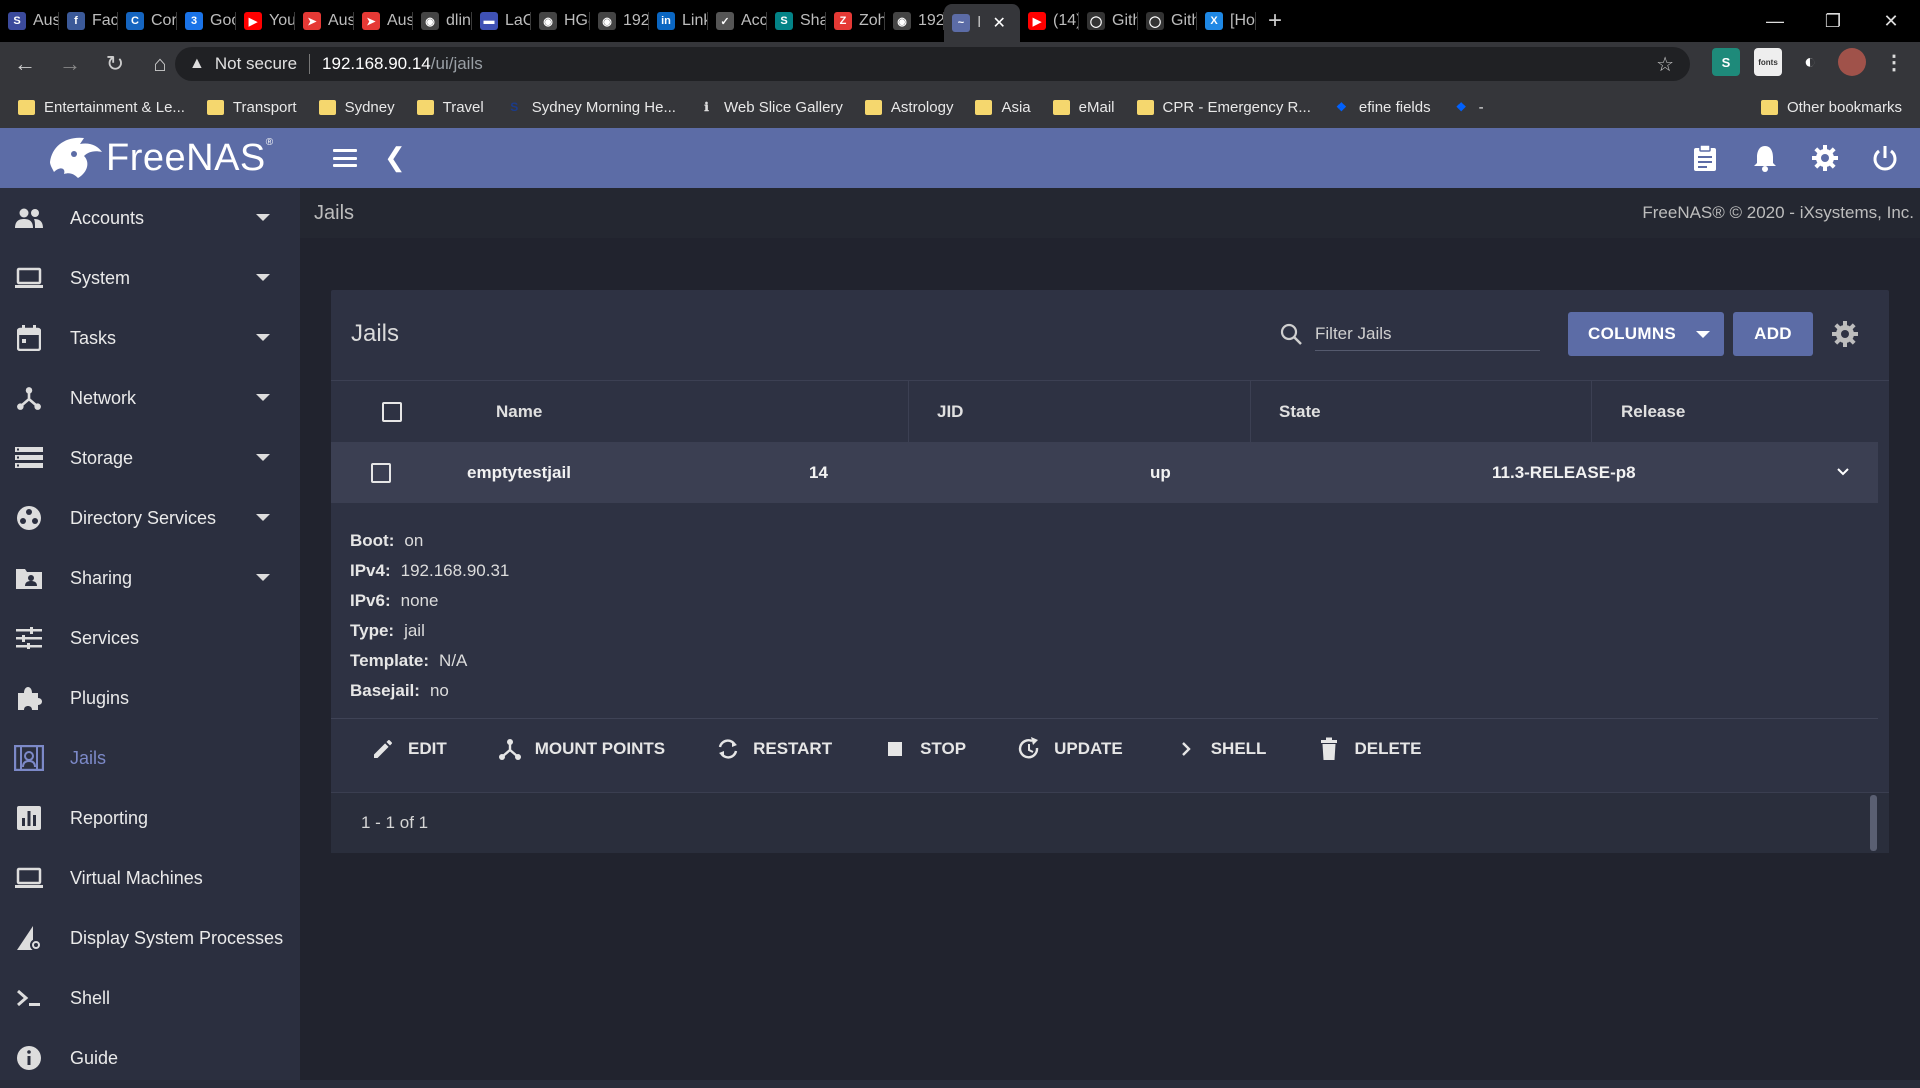 The image size is (1920, 1088). What do you see at coordinates (1646, 334) in the screenshot?
I see `columns-button: COLUMNS` at bounding box center [1646, 334].